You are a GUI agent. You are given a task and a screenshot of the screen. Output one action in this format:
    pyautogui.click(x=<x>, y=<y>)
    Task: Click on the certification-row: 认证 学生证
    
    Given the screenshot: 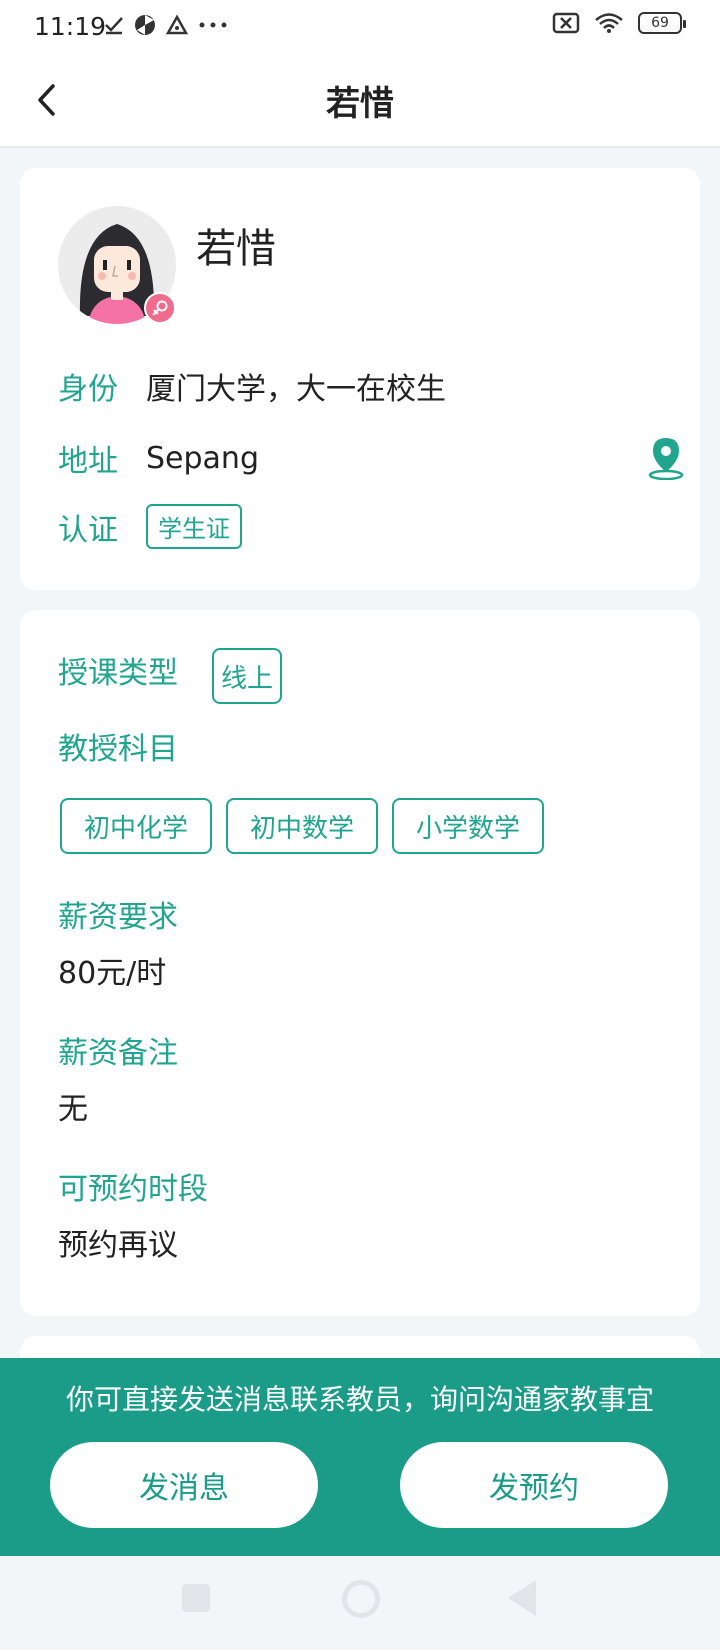 What is the action you would take?
    pyautogui.click(x=150, y=526)
    